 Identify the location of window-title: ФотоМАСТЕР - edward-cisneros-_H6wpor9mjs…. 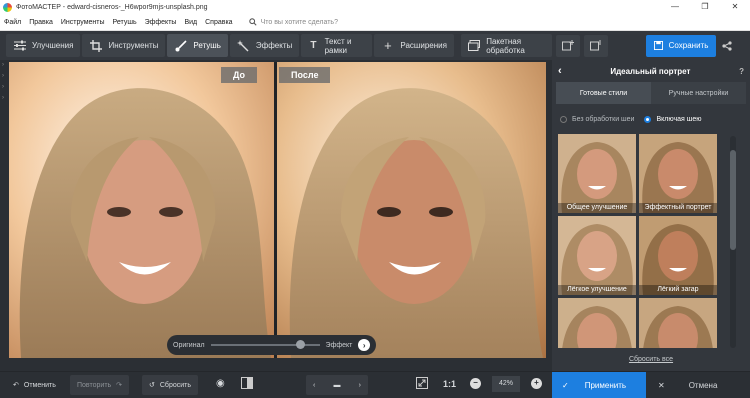
(112, 7).